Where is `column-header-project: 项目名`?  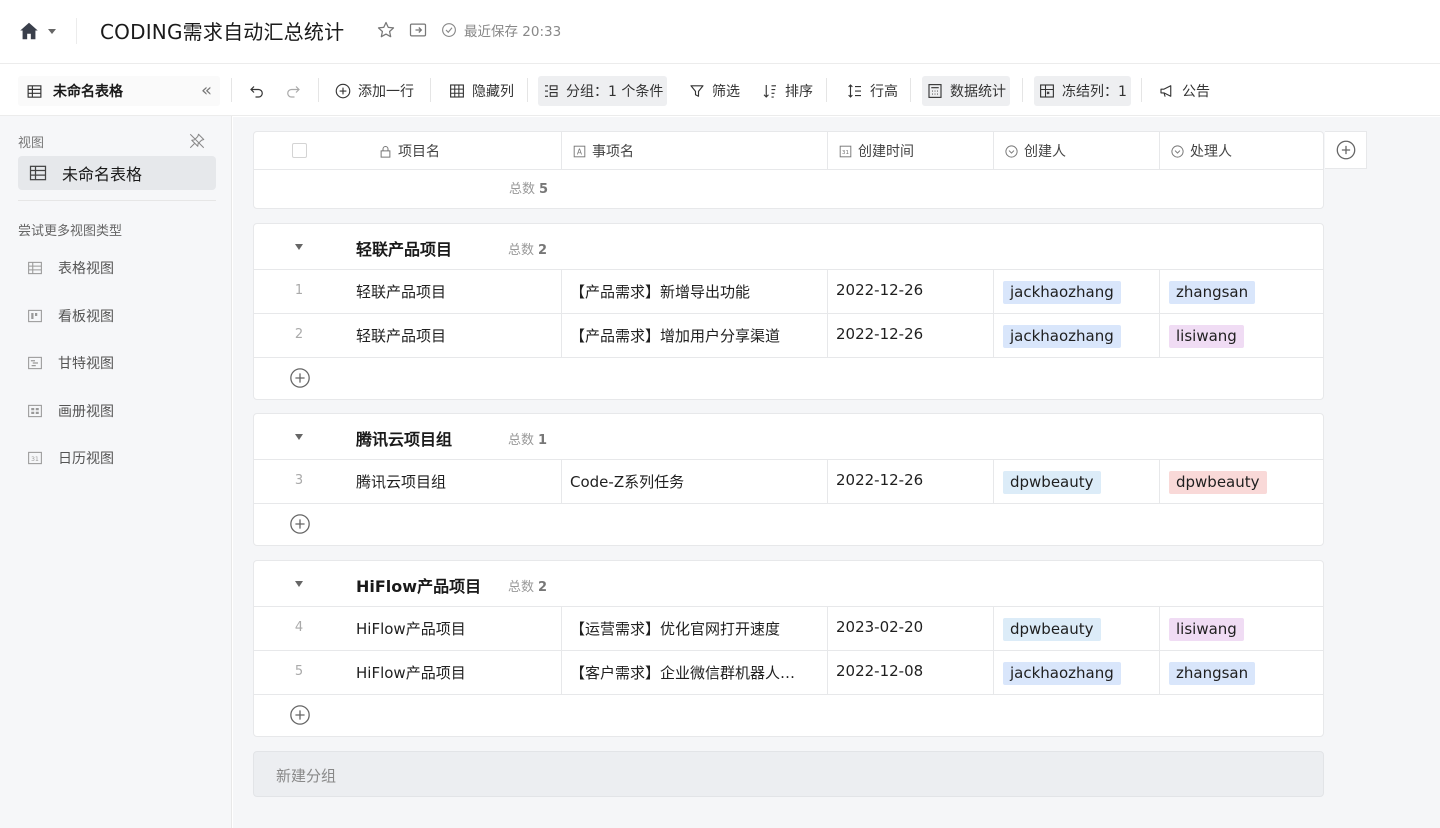 column-header-project: 项目名 is located at coordinates (409, 151).